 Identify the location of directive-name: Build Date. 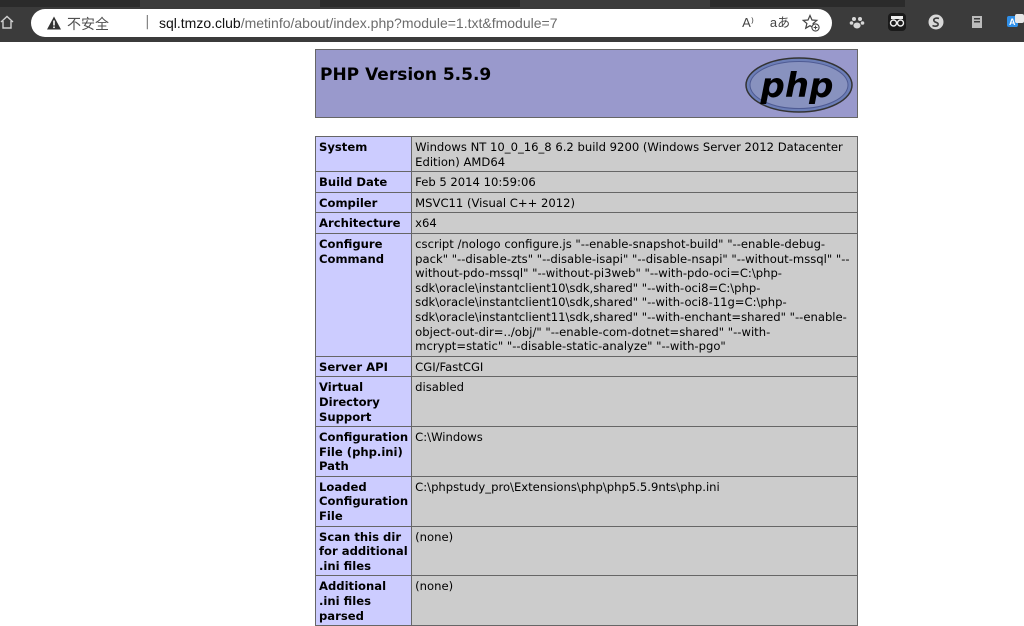
(363, 182).